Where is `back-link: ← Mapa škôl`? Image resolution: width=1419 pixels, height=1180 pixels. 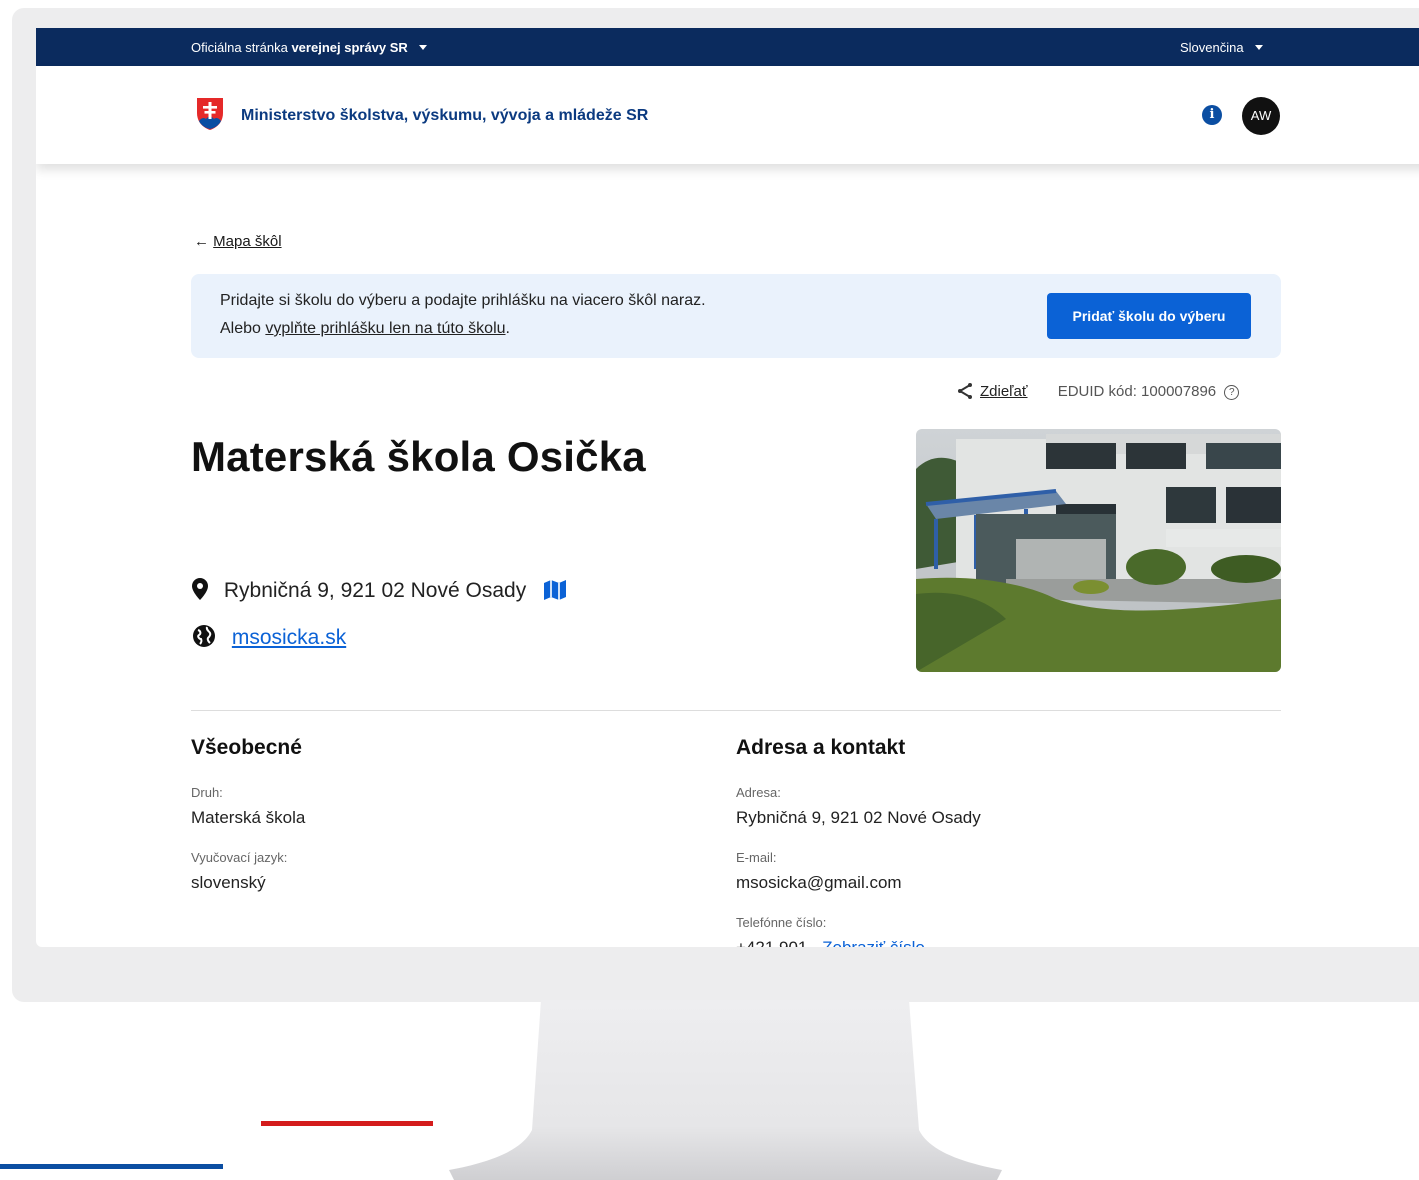 back-link: ← Mapa škôl is located at coordinates (238, 241).